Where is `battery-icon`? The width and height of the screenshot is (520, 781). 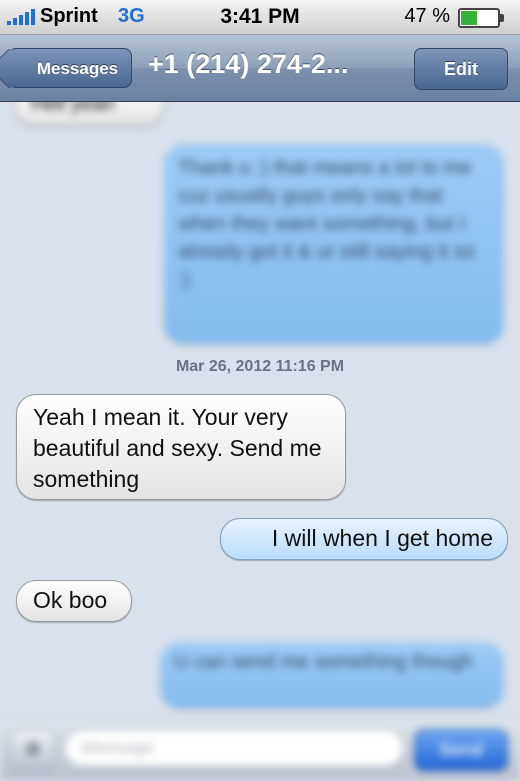
battery-icon is located at coordinates (481, 18).